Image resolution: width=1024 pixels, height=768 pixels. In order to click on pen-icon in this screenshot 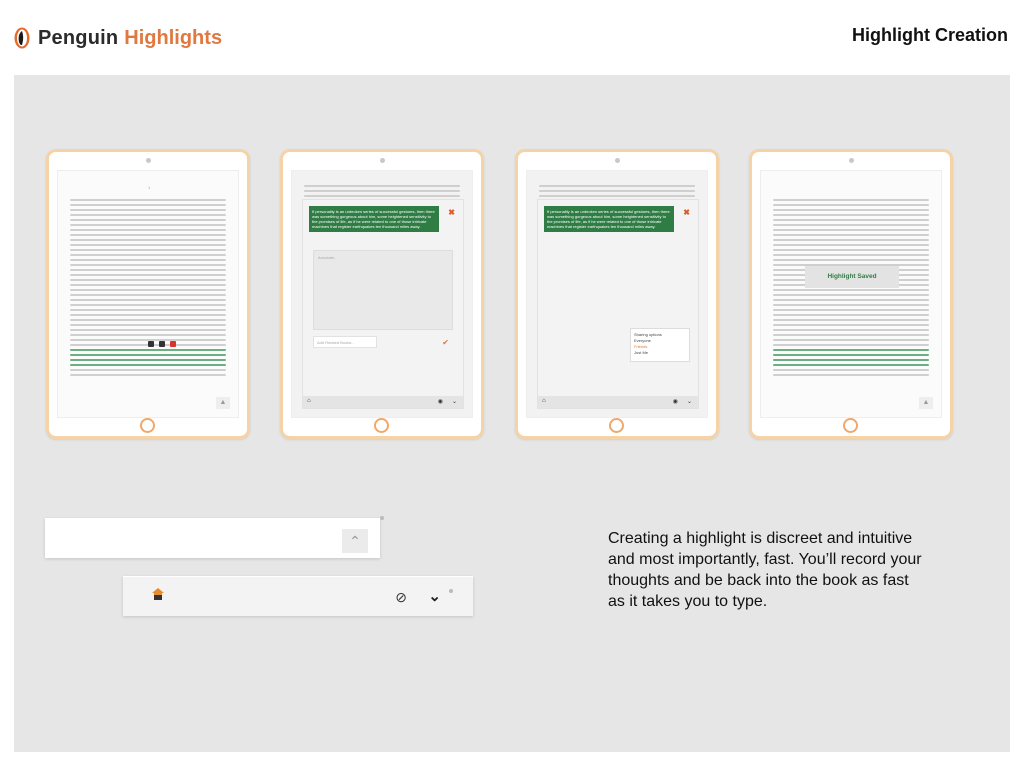, I will do `click(151, 344)`.